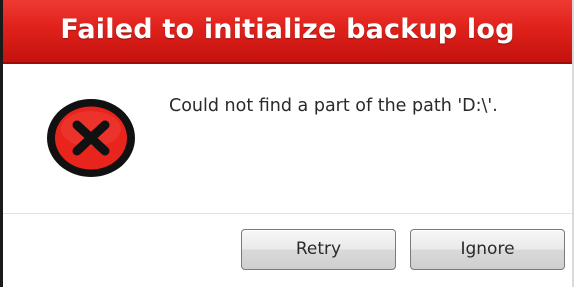 Image resolution: width=574 pixels, height=287 pixels. What do you see at coordinates (318, 249) in the screenshot?
I see `retry-button: Retry` at bounding box center [318, 249].